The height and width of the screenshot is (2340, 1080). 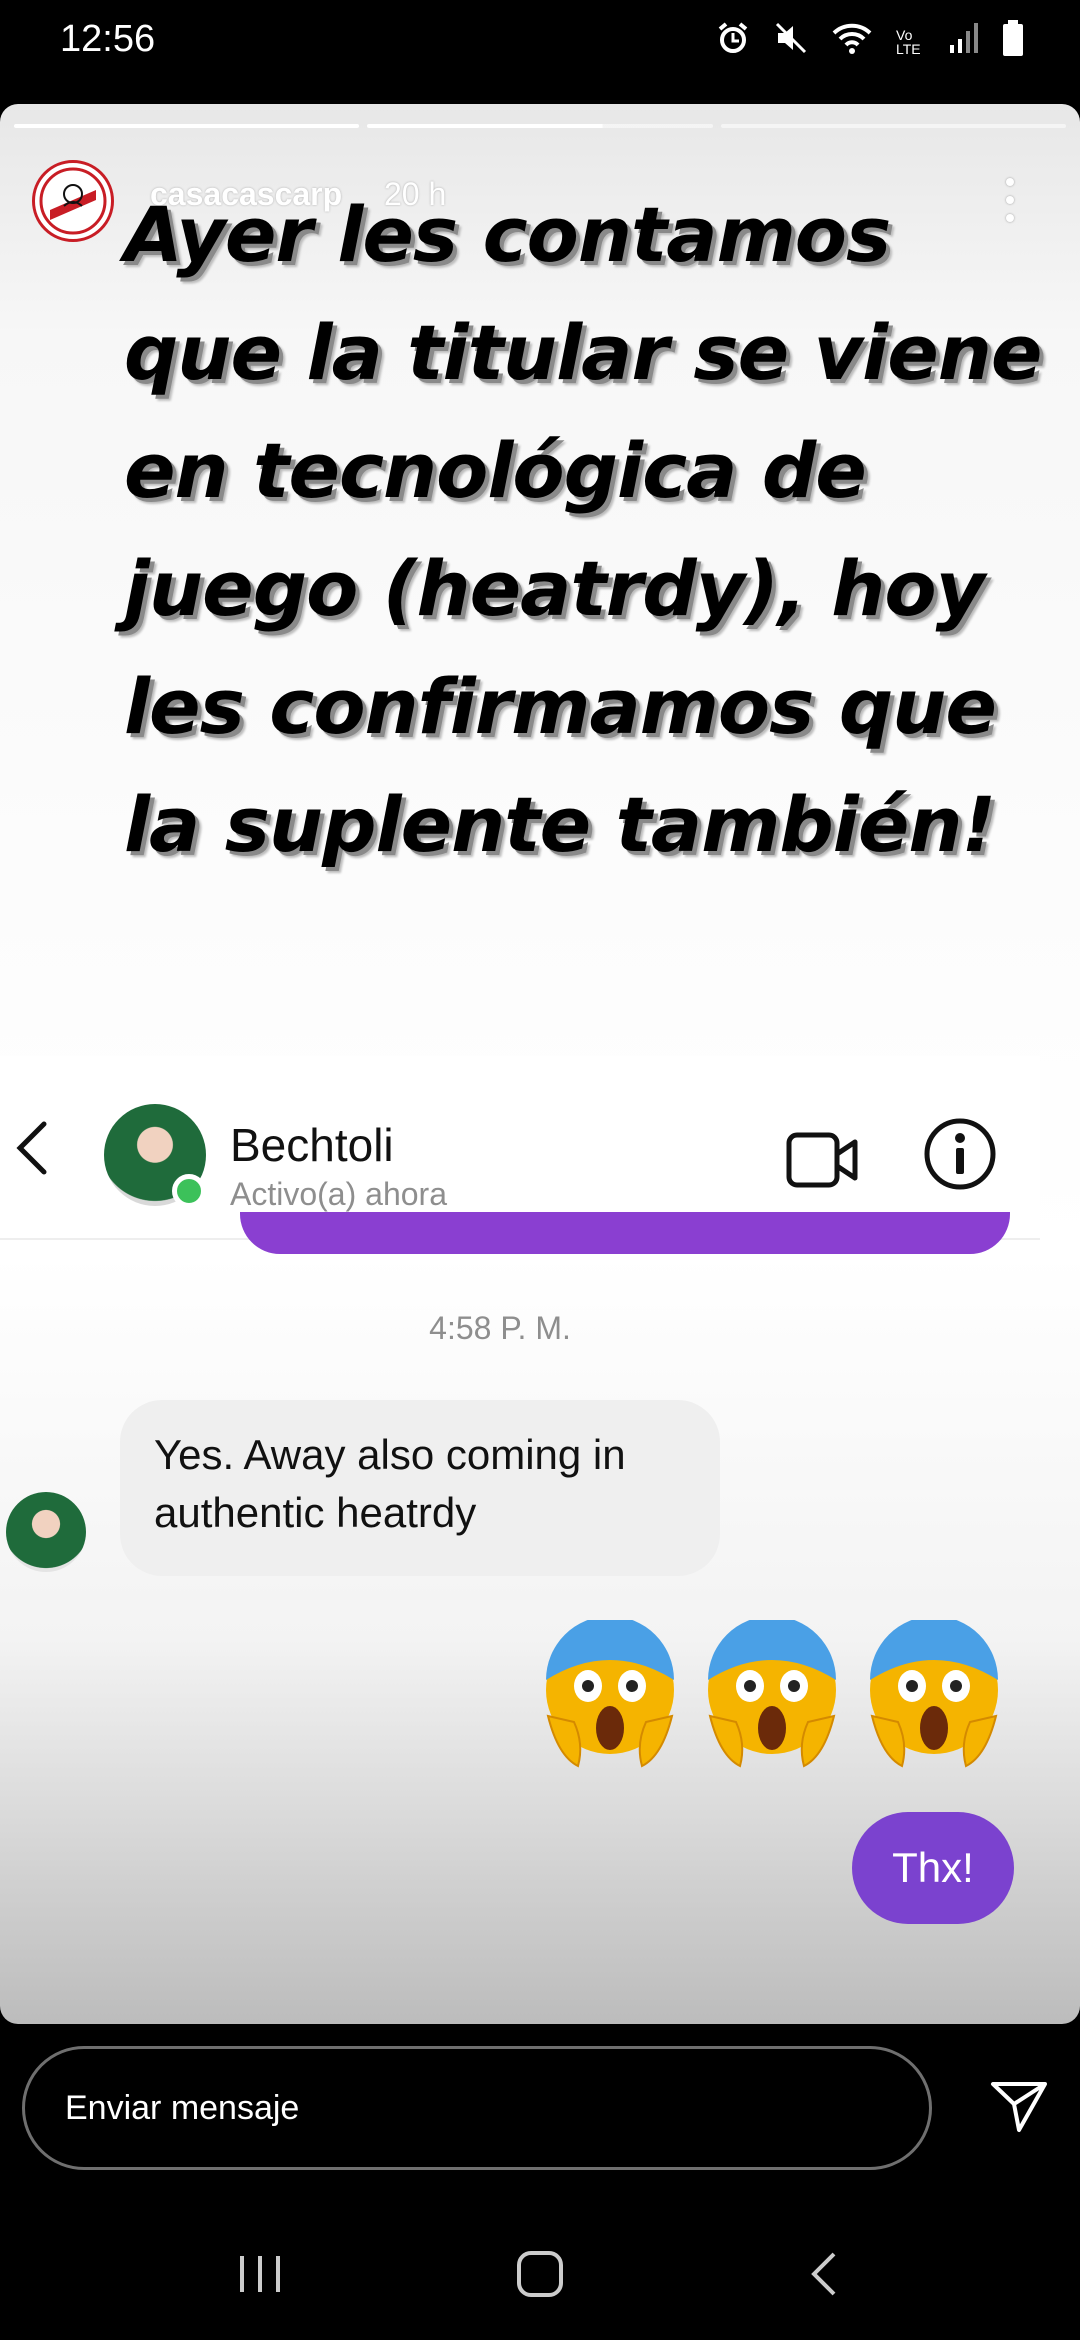 What do you see at coordinates (1013, 42) in the screenshot?
I see `battery-icon` at bounding box center [1013, 42].